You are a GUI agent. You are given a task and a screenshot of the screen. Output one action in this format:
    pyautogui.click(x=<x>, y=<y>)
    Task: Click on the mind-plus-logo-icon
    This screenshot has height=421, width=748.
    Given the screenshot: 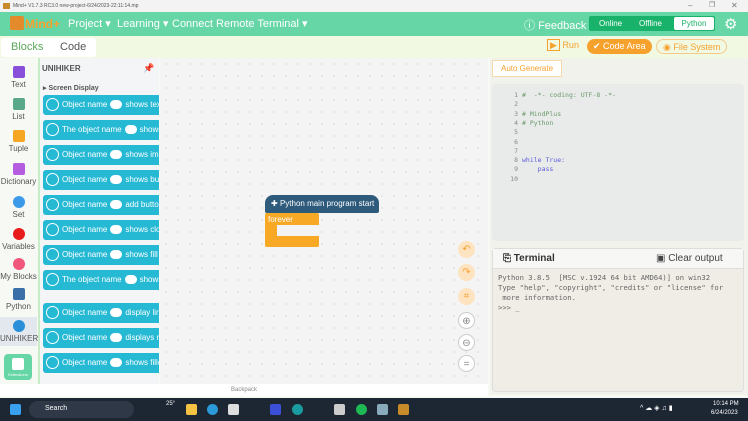 What is the action you would take?
    pyautogui.click(x=17, y=23)
    